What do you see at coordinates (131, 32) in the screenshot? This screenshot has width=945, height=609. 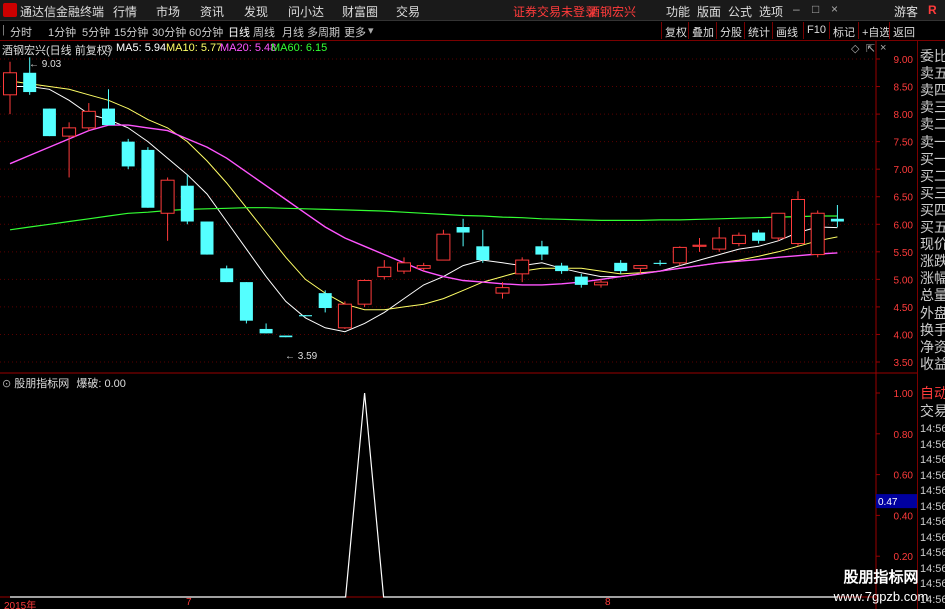 I see `period-15min: 15分钟` at bounding box center [131, 32].